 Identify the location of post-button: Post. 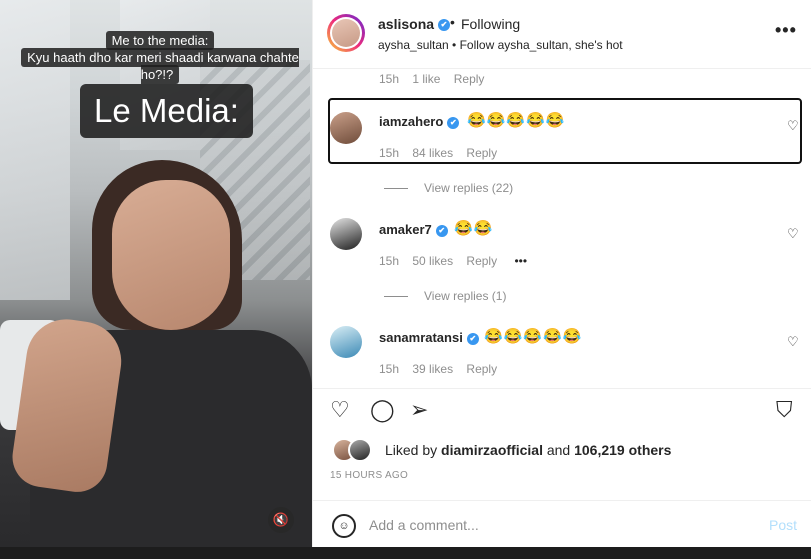
(783, 525).